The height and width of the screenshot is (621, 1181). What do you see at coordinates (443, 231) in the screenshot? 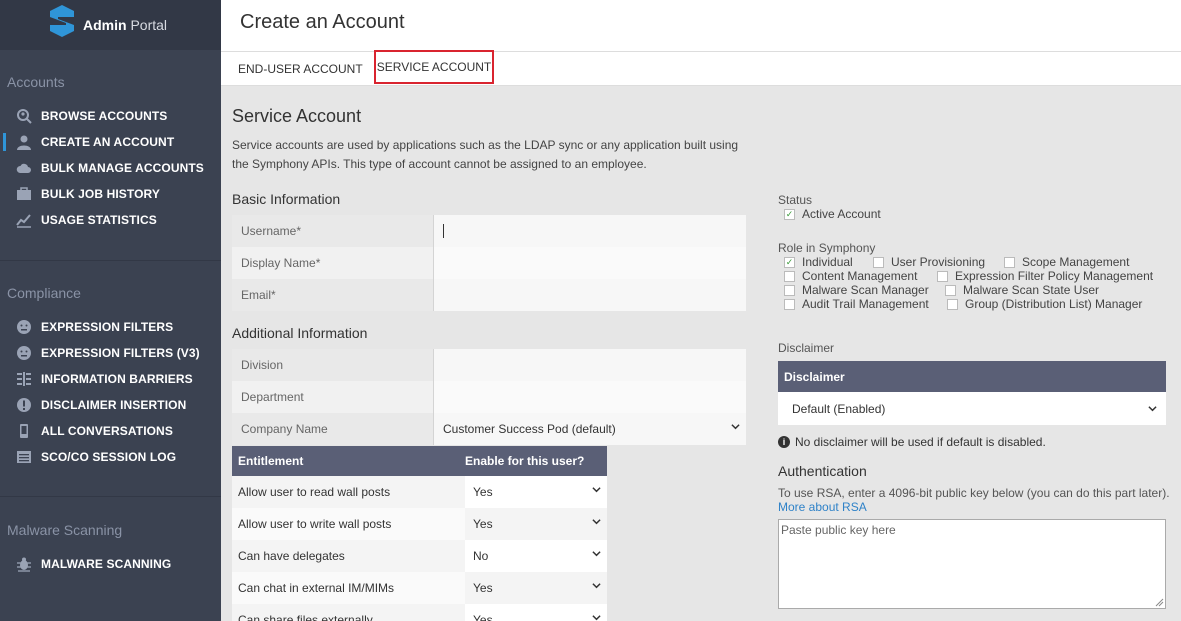
I see `text-cursor` at bounding box center [443, 231].